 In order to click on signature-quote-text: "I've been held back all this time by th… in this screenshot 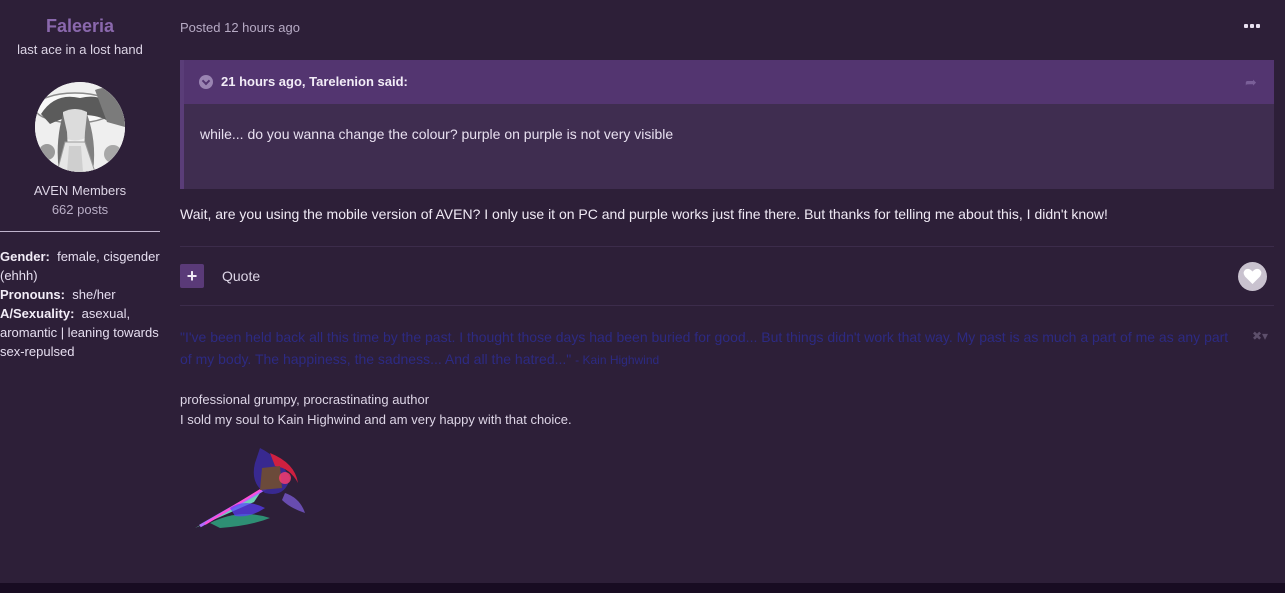, I will do `click(704, 348)`.